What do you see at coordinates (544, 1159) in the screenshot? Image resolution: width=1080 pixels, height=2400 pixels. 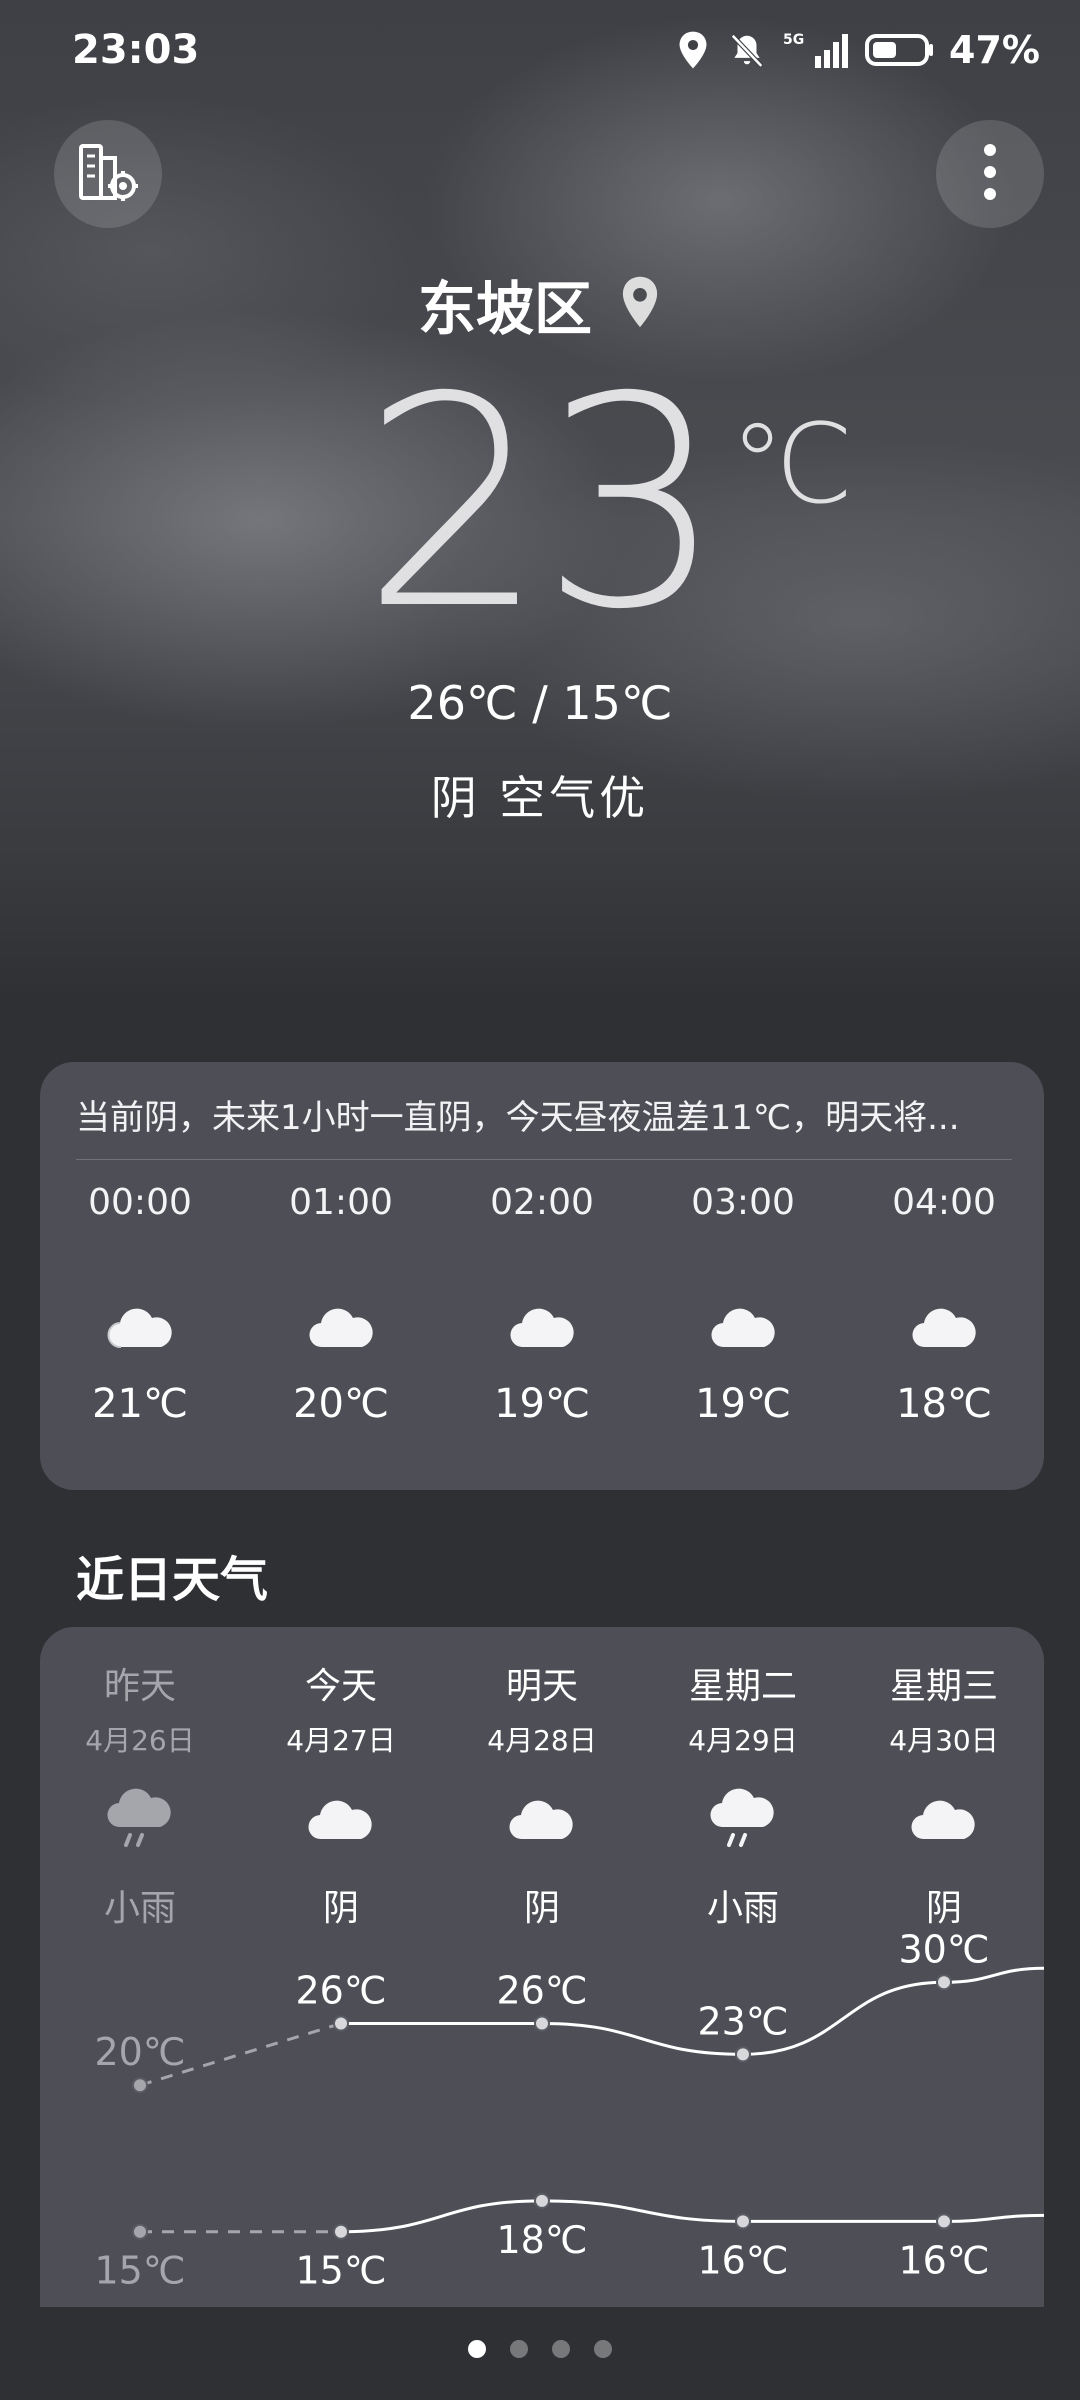 I see `divider` at bounding box center [544, 1159].